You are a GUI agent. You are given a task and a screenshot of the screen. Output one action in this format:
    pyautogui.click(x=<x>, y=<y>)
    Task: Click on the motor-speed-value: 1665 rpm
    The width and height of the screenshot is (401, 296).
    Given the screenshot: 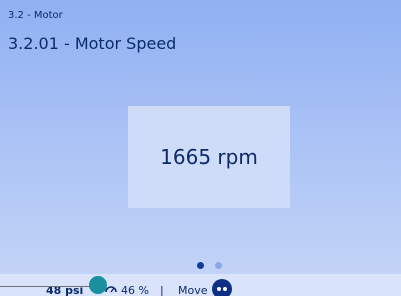 What is the action you would take?
    pyautogui.click(x=209, y=157)
    